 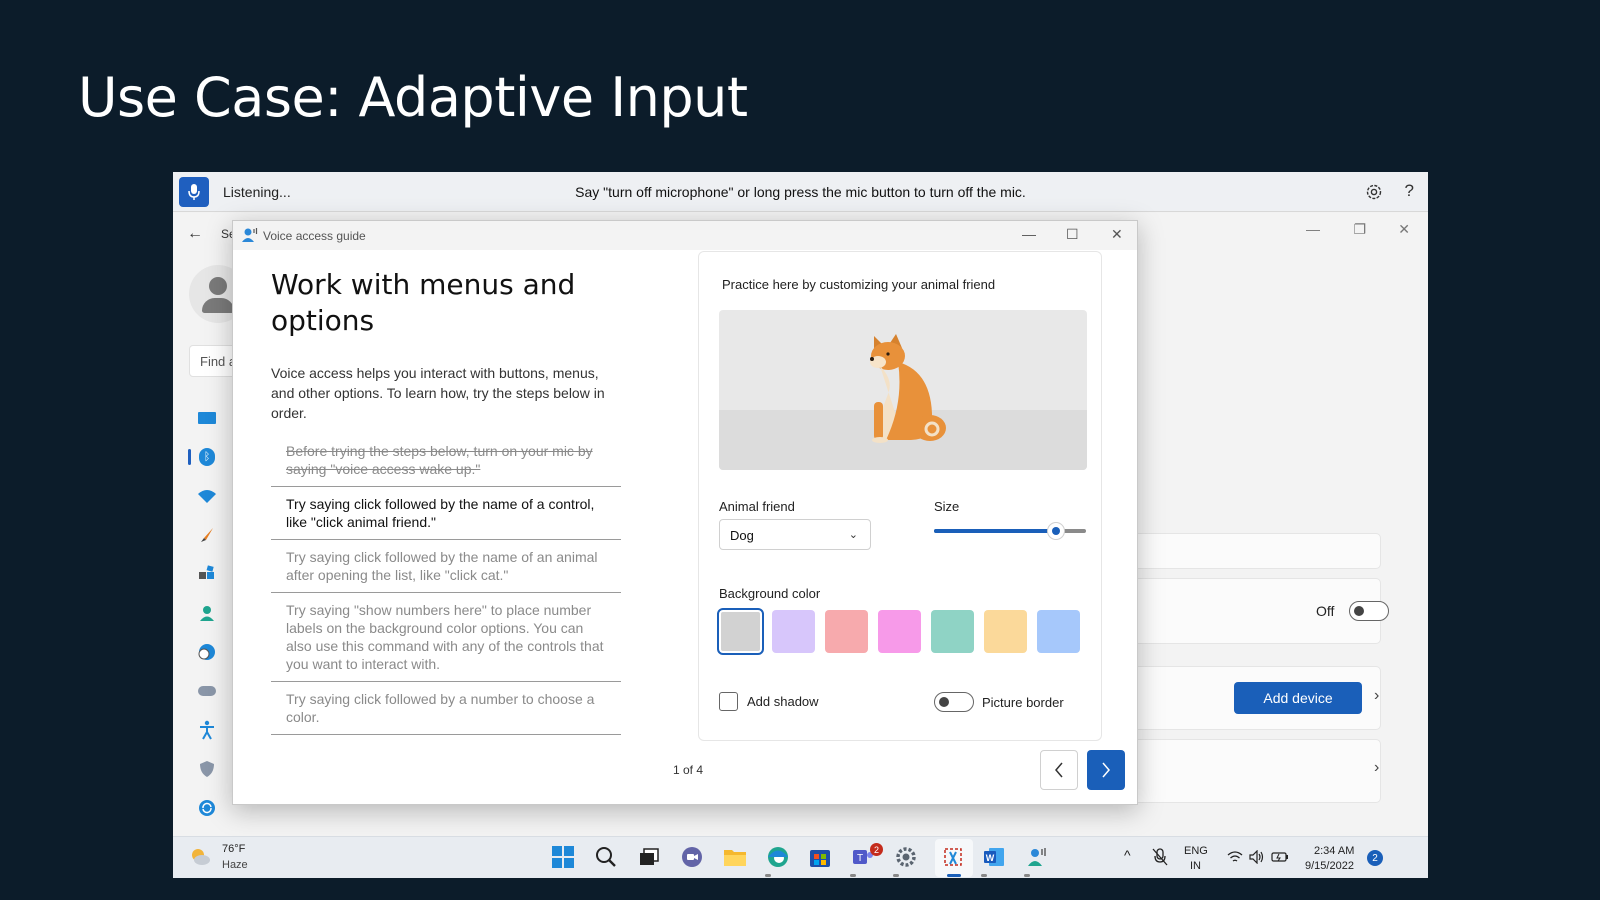 What do you see at coordinates (207, 613) in the screenshot?
I see `accounts-icon` at bounding box center [207, 613].